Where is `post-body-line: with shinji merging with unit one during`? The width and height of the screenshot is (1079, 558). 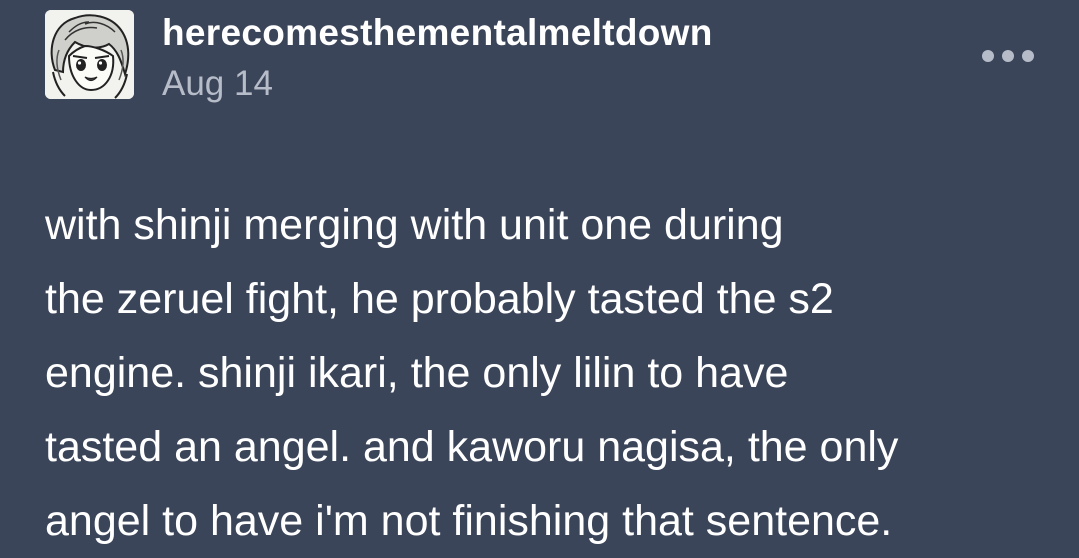 post-body-line: with shinji merging with unit one during is located at coordinates (414, 225).